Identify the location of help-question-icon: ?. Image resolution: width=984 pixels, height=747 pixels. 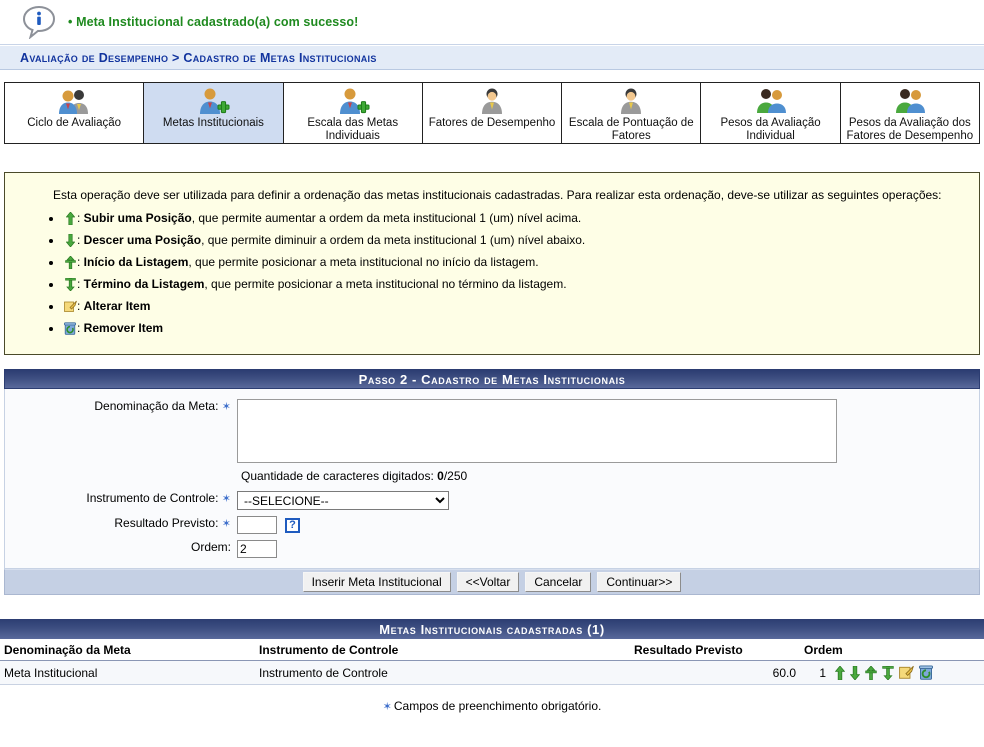
(292, 525).